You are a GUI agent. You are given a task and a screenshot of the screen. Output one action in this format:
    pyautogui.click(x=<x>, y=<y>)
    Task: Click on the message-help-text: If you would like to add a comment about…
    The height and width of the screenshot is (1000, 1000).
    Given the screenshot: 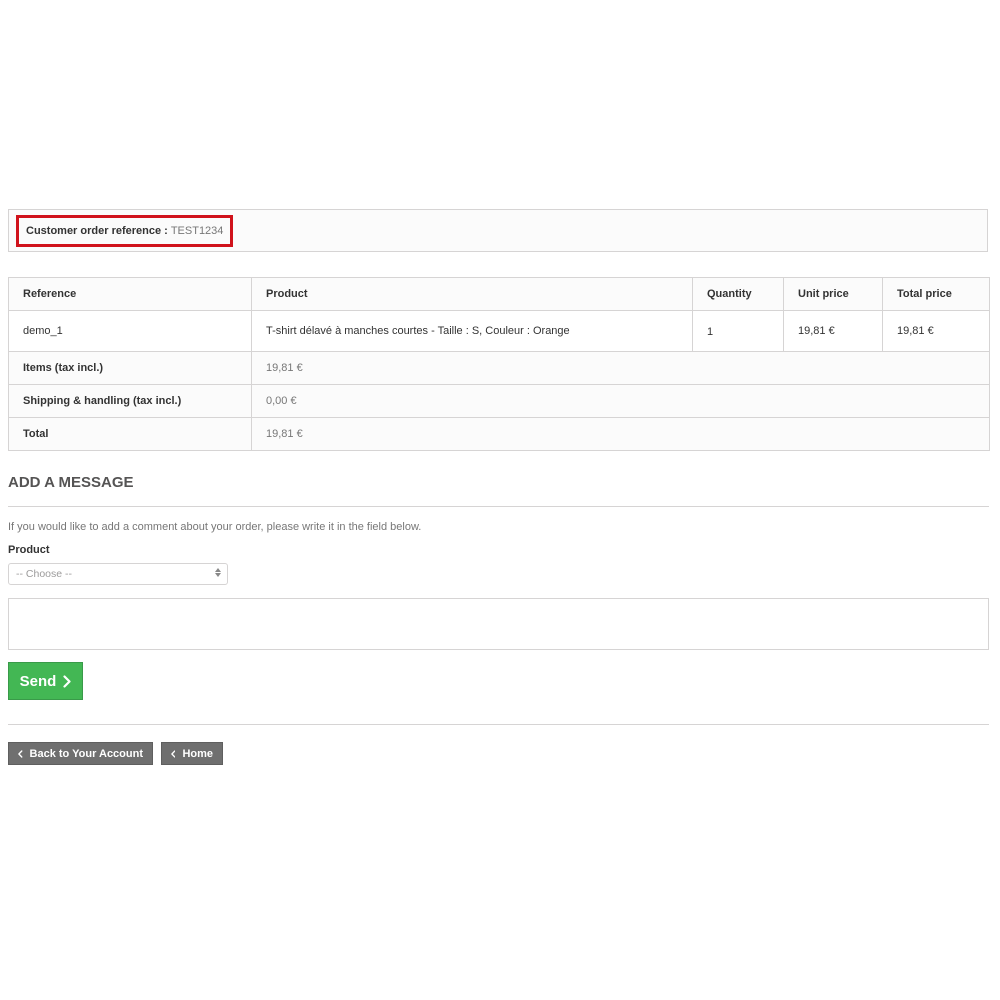 What is the action you would take?
    pyautogui.click(x=215, y=527)
    